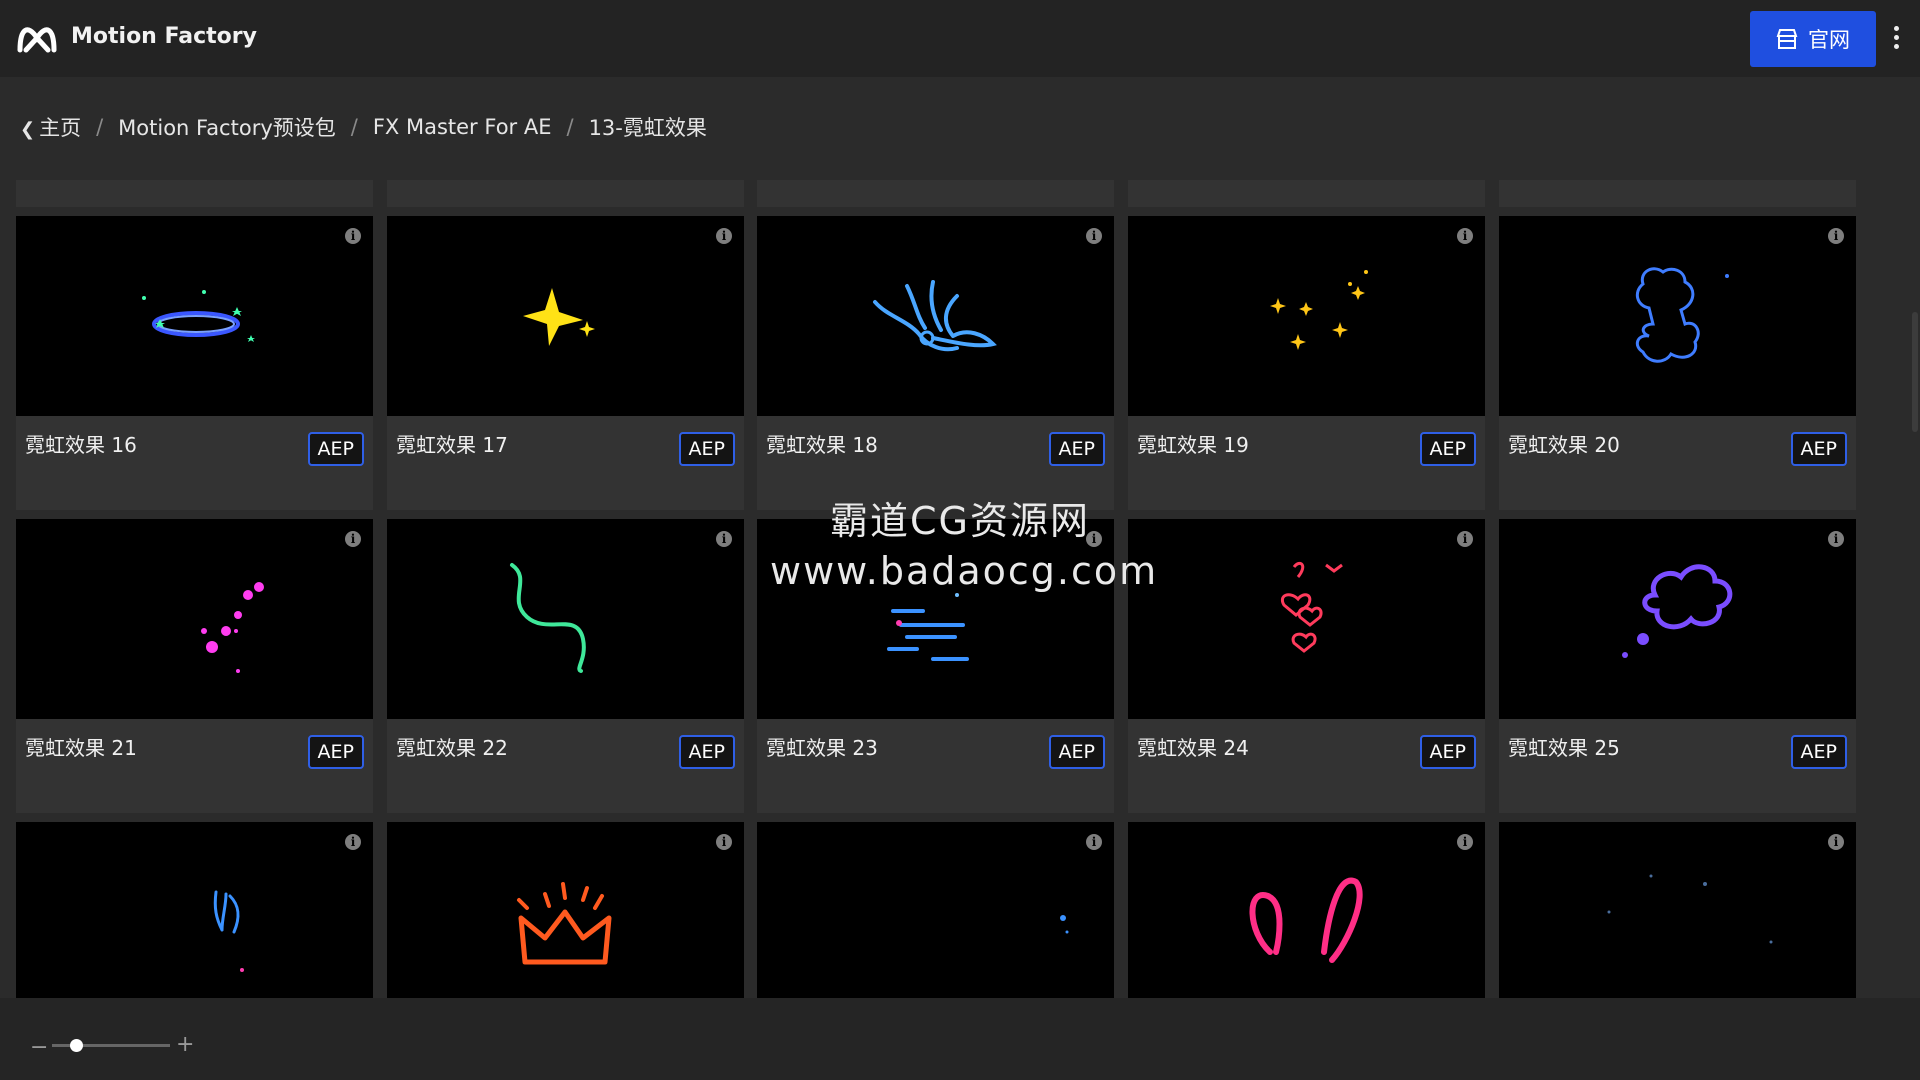  Describe the element at coordinates (37, 40) in the screenshot. I see `motion-factory-logo-icon` at that location.